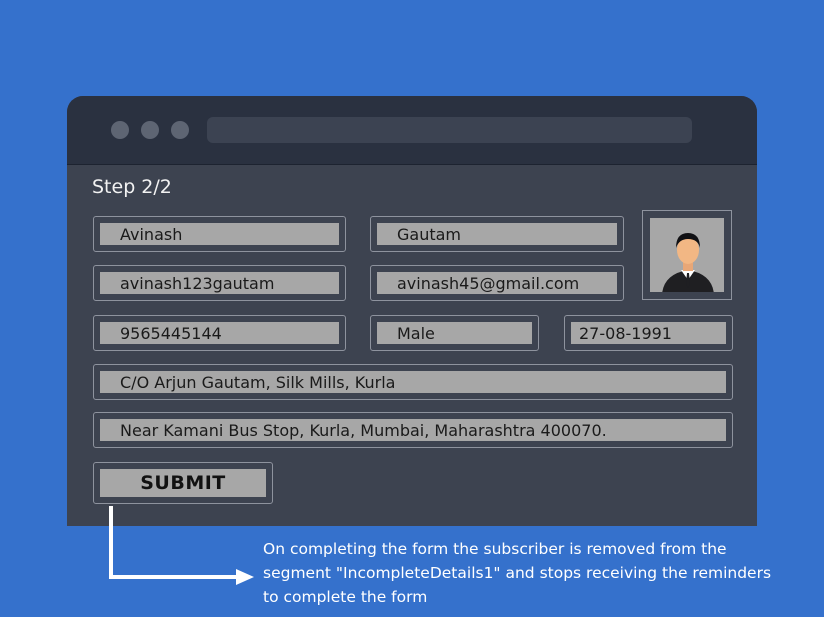 The image size is (824, 617). Describe the element at coordinates (181, 545) in the screenshot. I see `pointer-arrow-icon` at that location.